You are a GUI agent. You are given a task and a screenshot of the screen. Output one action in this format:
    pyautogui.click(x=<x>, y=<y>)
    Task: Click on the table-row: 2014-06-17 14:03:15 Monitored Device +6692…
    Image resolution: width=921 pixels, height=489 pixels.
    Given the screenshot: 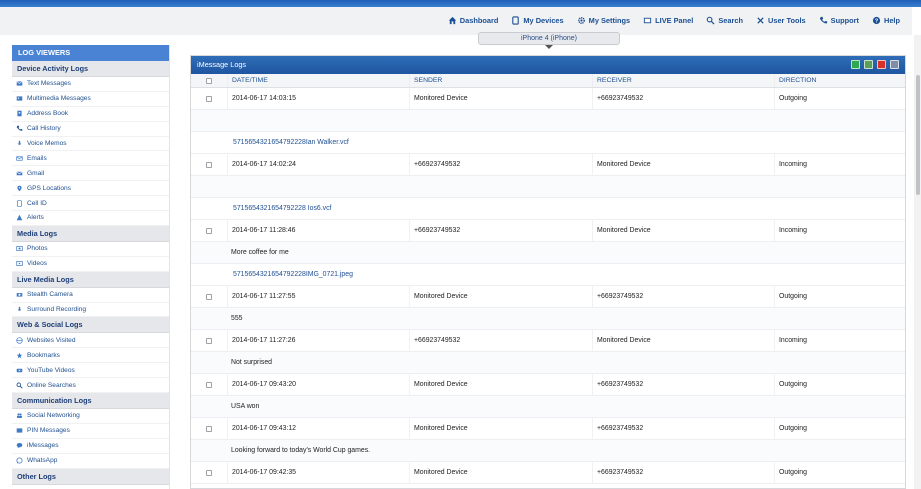 What is the action you would take?
    pyautogui.click(x=548, y=99)
    